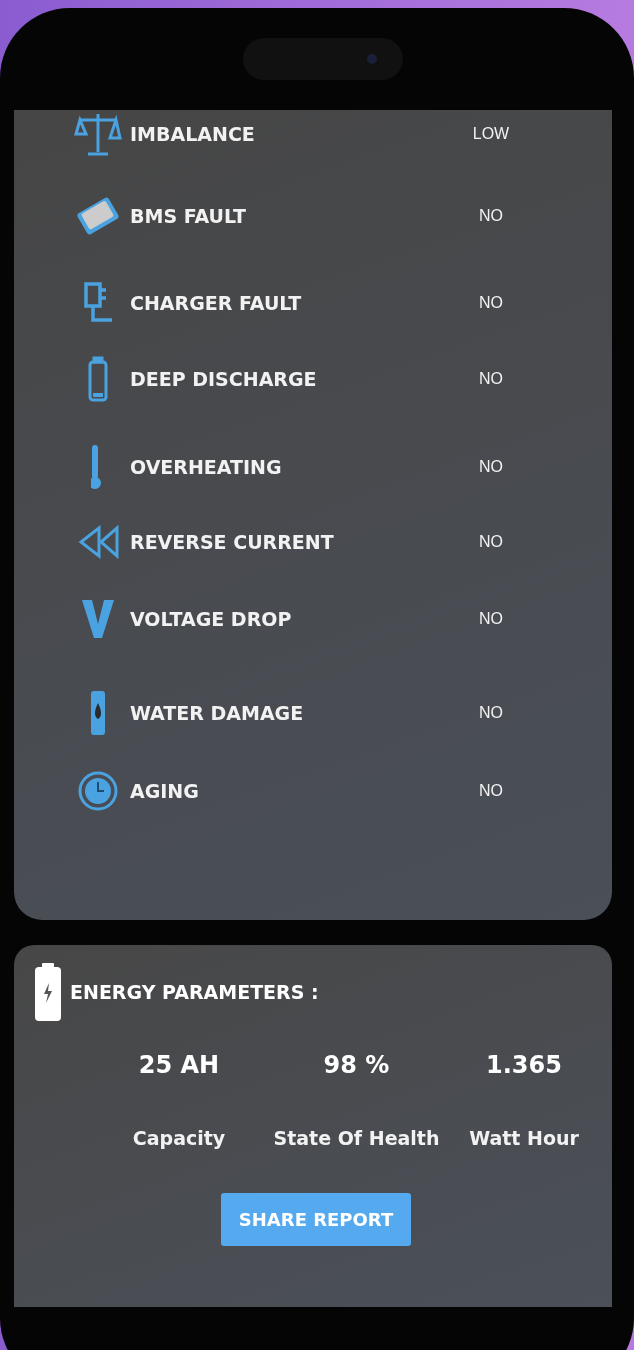  What do you see at coordinates (188, 216) in the screenshot?
I see `fault-label: BMS FAULT` at bounding box center [188, 216].